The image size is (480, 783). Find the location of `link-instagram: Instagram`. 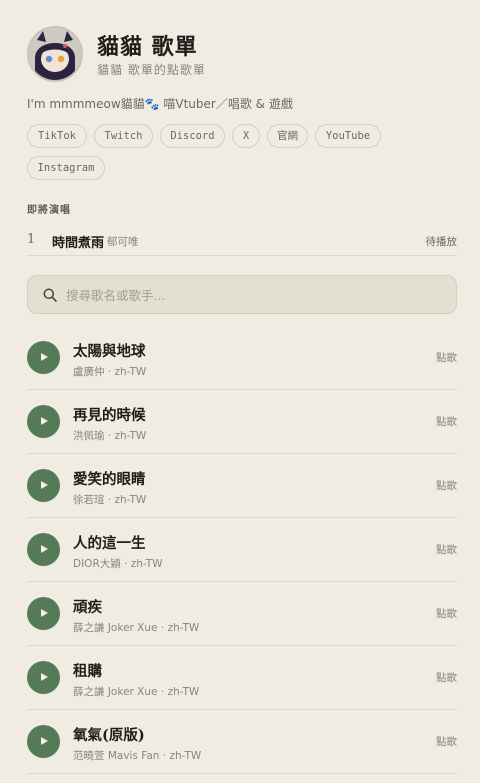

link-instagram: Instagram is located at coordinates (66, 168).